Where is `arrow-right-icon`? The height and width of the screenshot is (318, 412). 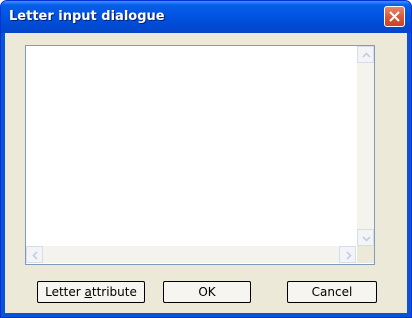
arrow-right-icon is located at coordinates (349, 255).